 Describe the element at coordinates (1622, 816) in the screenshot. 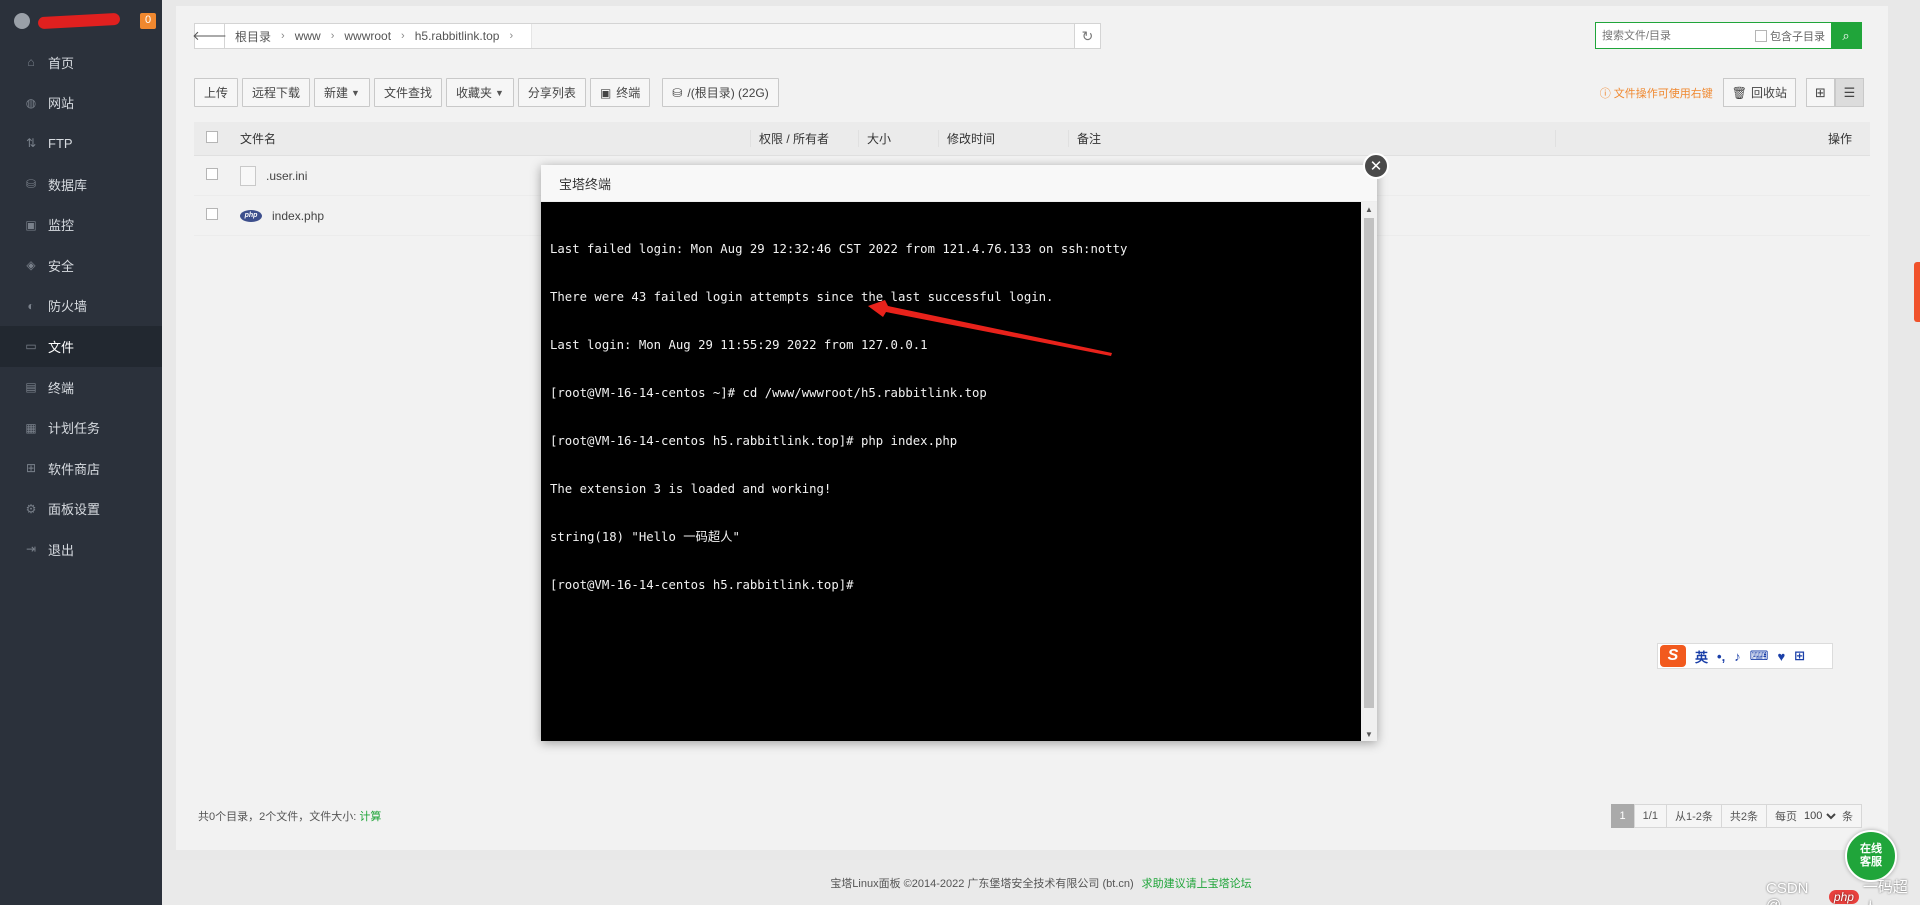

I see `page-current: 1` at that location.